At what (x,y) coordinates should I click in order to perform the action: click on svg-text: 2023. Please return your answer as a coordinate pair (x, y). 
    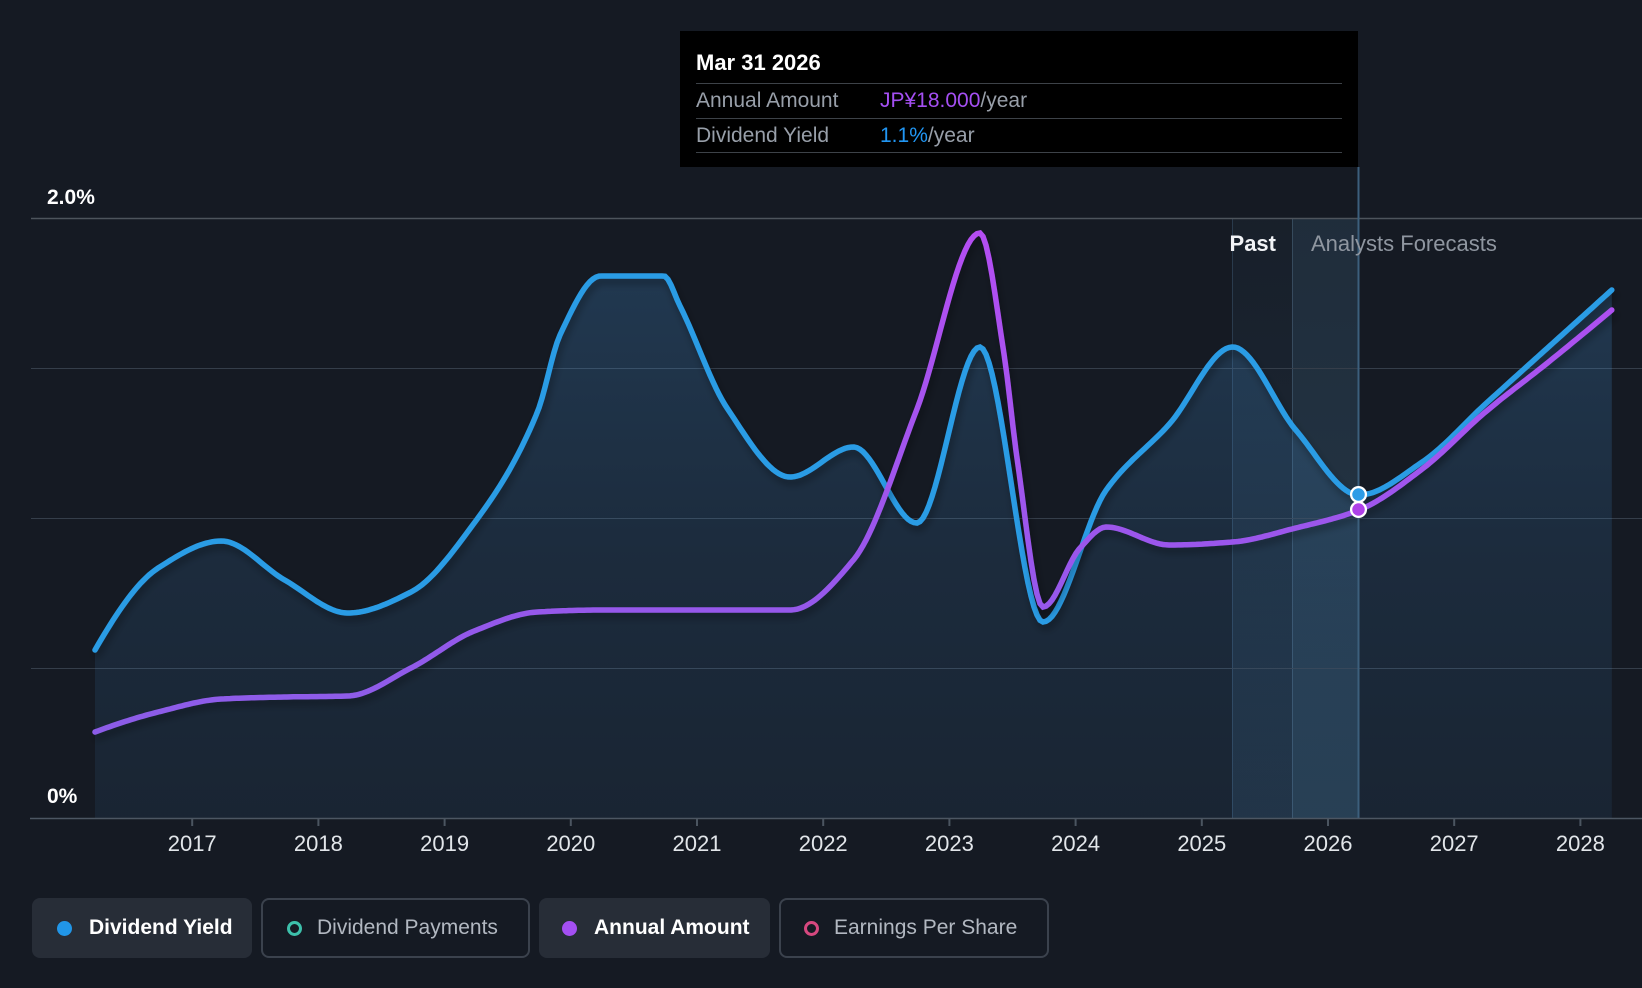
    Looking at the image, I should click on (949, 843).